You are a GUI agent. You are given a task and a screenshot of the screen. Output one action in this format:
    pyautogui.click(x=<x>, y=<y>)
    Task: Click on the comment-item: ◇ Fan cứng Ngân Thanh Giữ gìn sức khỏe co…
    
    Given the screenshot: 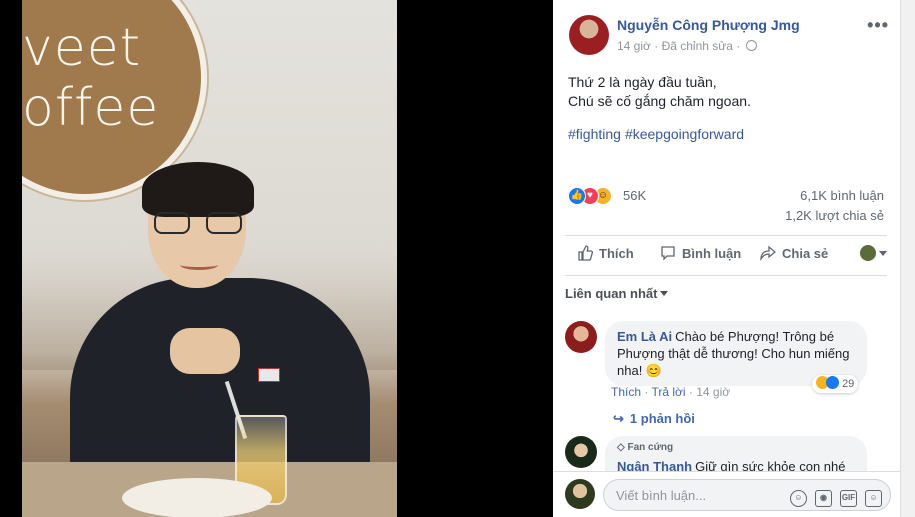 What is the action you would take?
    pyautogui.click(x=725, y=467)
    